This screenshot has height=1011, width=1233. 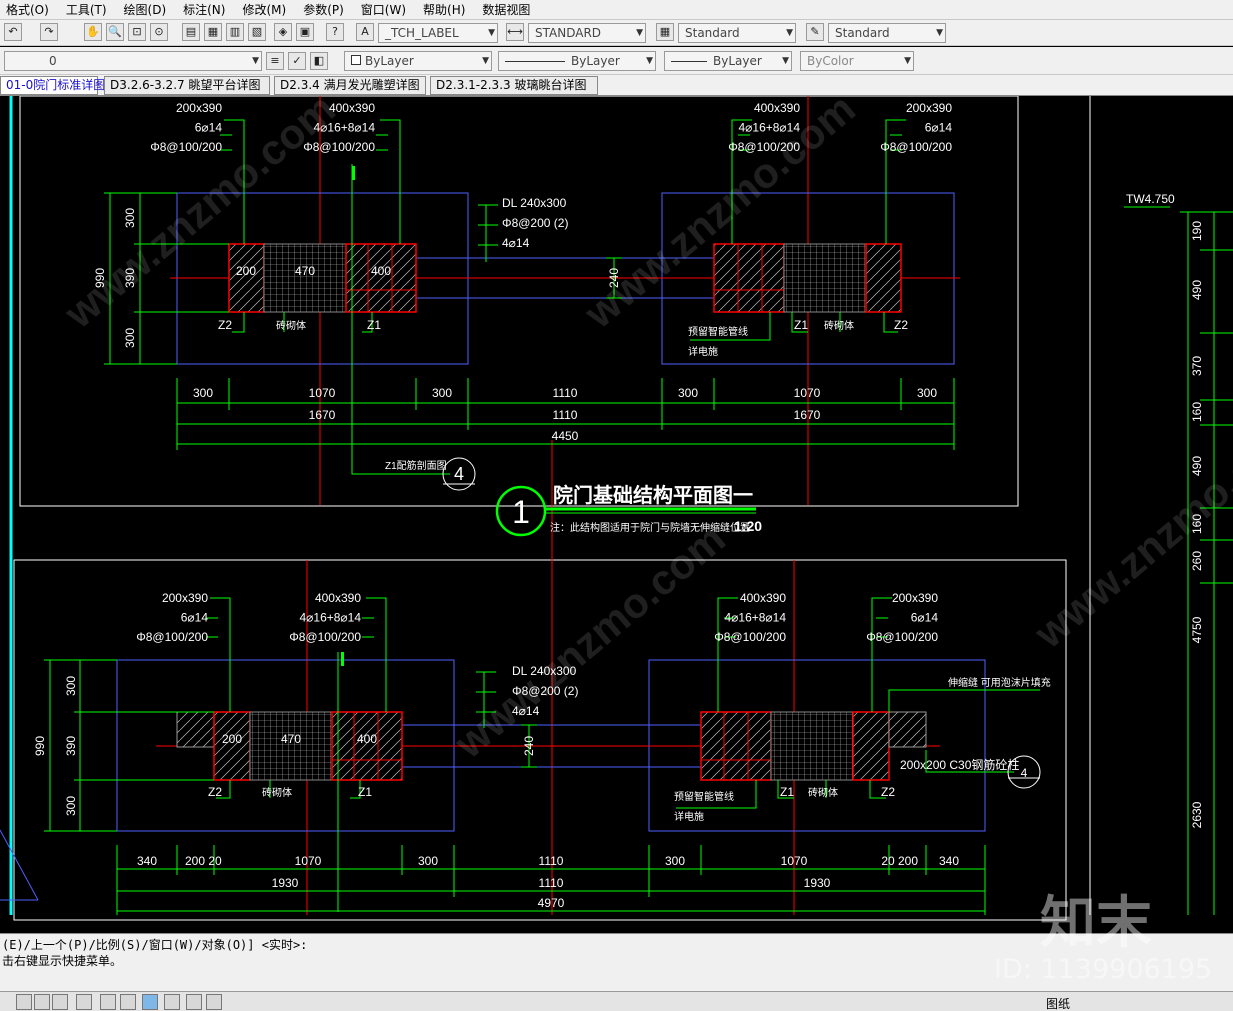 I want to click on menu-data-view: 数据视图, so click(x=508, y=9).